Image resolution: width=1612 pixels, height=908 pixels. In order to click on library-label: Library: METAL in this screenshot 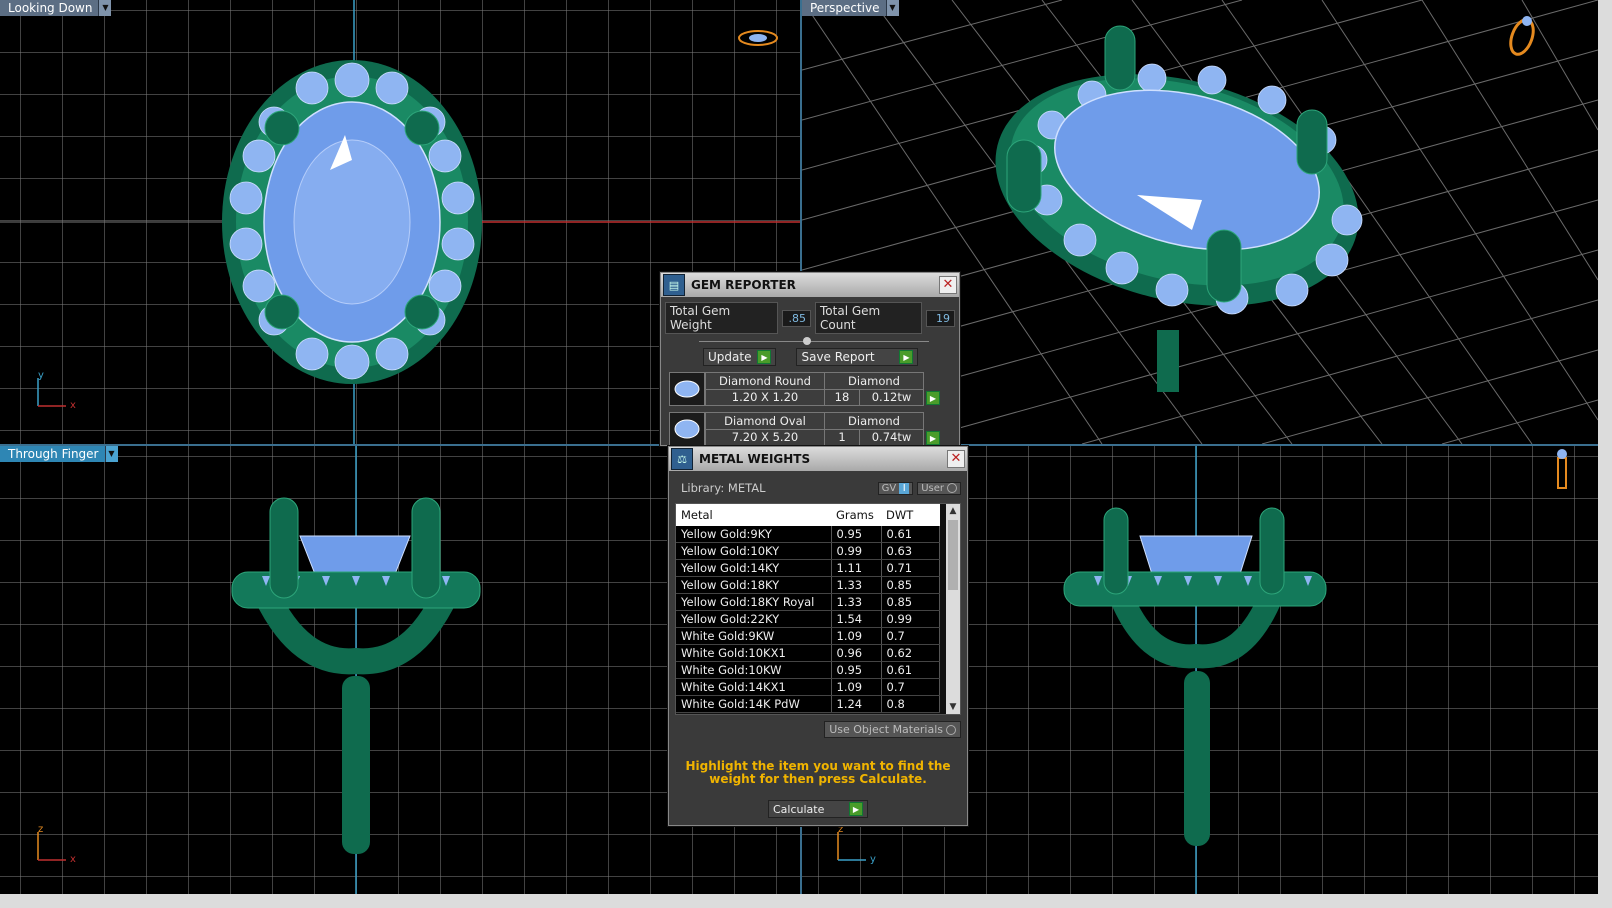, I will do `click(723, 488)`.